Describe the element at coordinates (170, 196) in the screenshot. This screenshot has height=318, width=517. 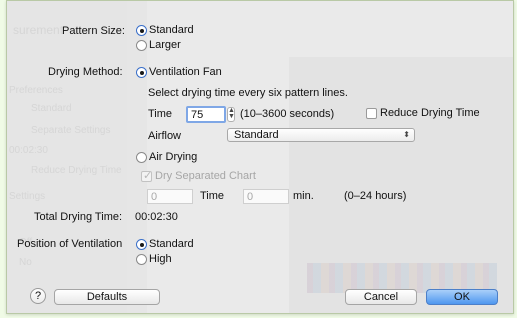
I see `air-drying-hours-input: 0` at that location.